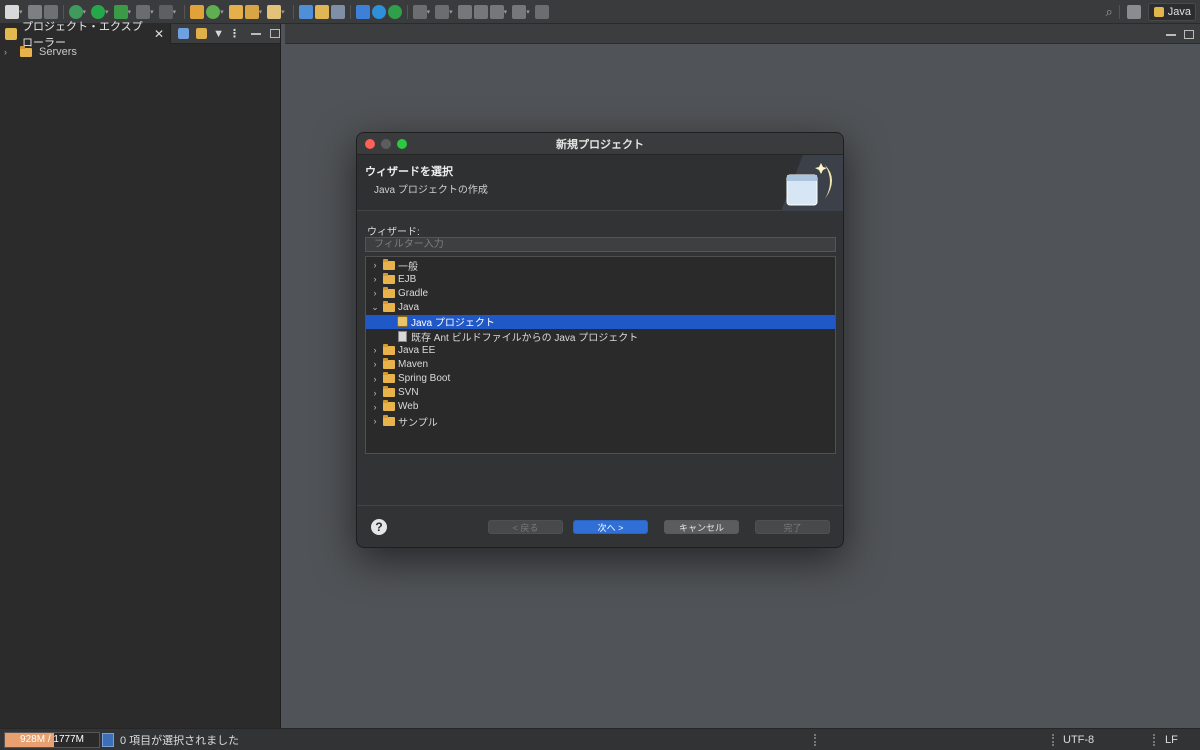  I want to click on finish-button: 完了, so click(792, 527).